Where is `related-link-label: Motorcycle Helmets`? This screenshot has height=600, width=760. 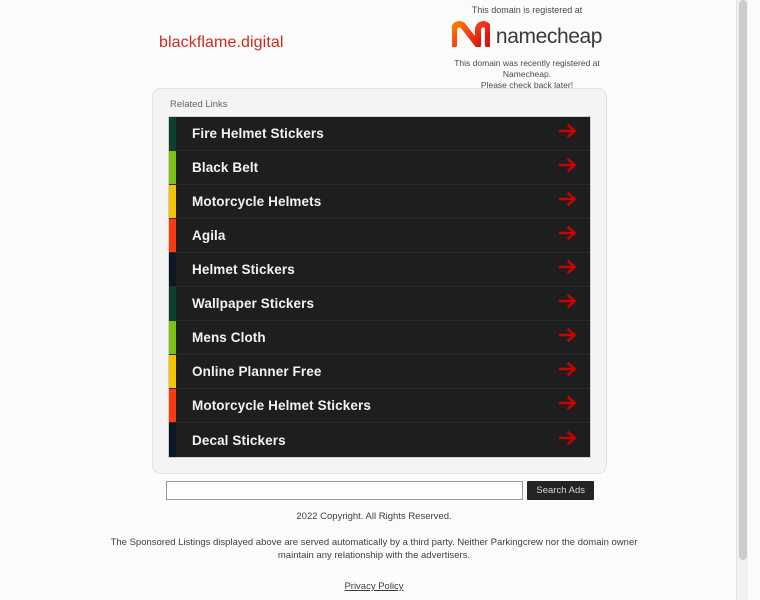
related-link-label: Motorcycle Helmets is located at coordinates (257, 201).